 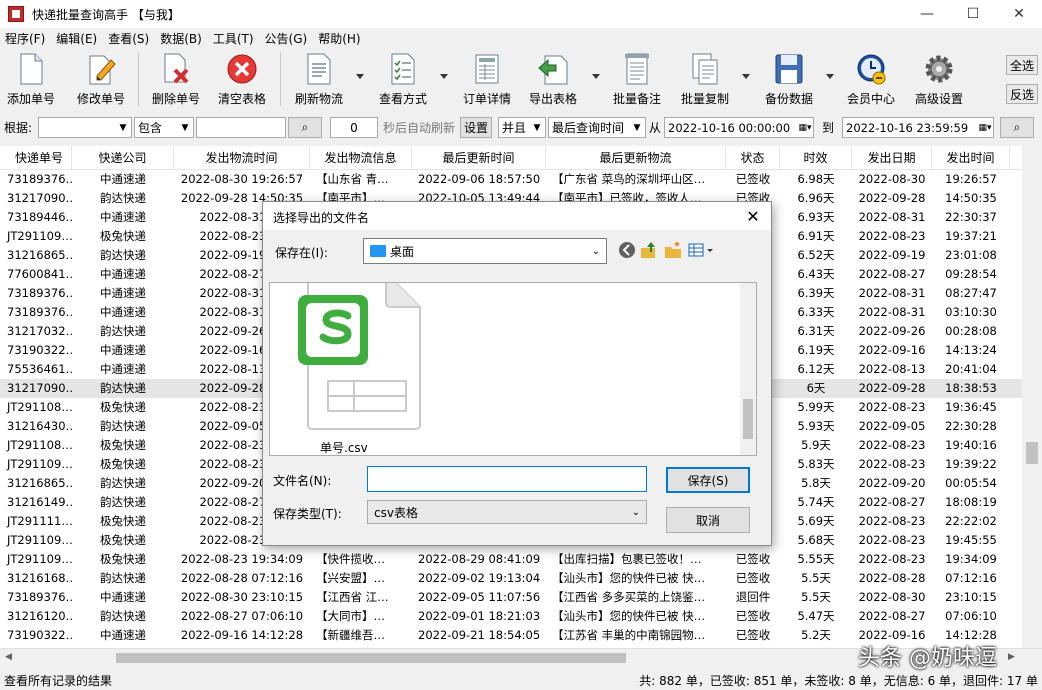 What do you see at coordinates (789, 80) in the screenshot?
I see `backup-data-button: 备份数据` at bounding box center [789, 80].